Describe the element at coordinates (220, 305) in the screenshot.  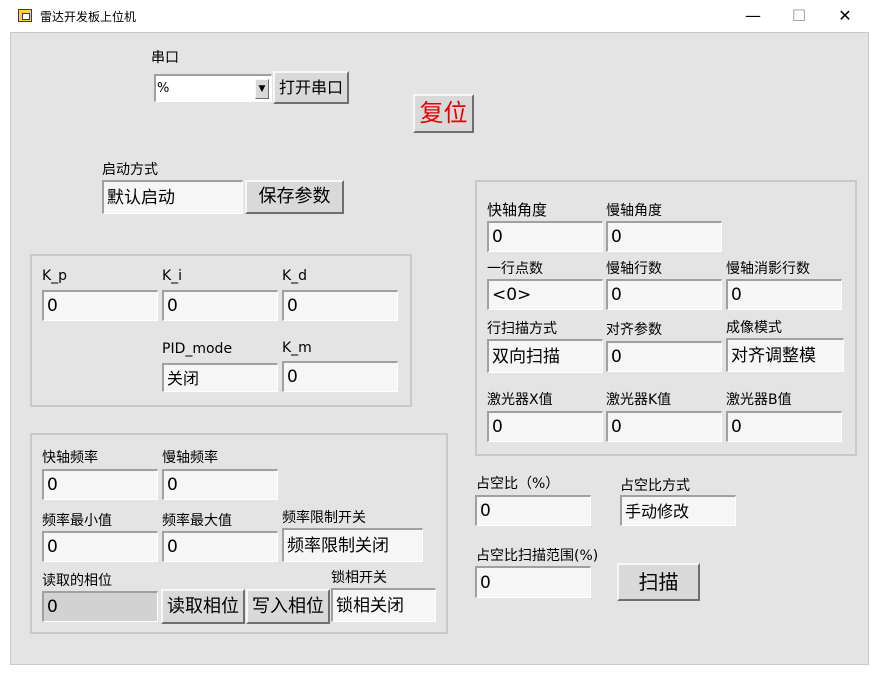
I see `ki-input: 0` at that location.